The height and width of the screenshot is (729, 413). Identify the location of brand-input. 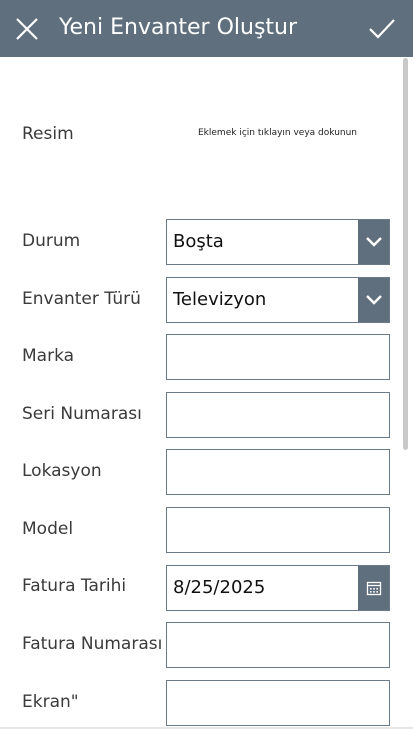
(278, 357).